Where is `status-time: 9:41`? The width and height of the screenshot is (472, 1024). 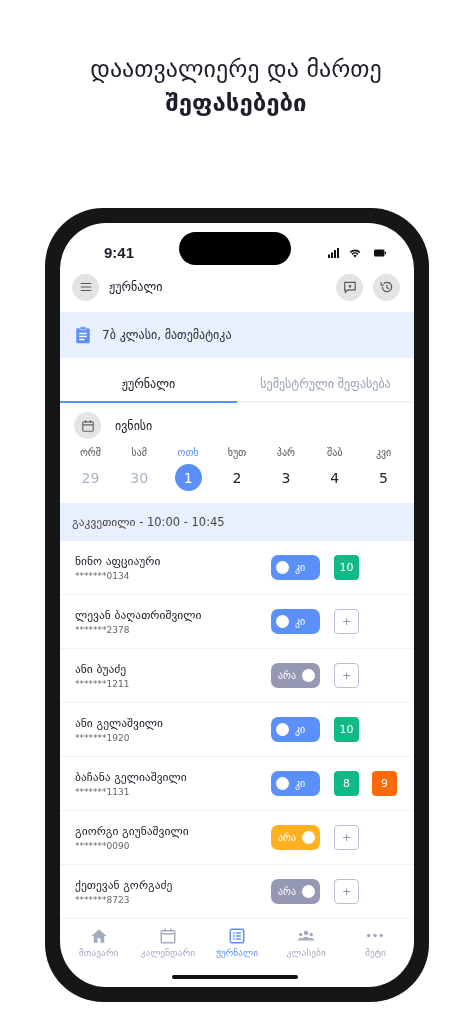
status-time: 9:41 is located at coordinates (119, 252).